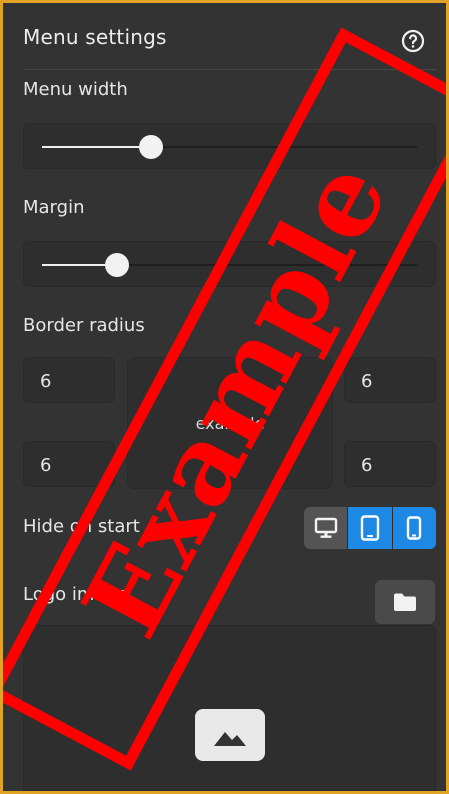 The width and height of the screenshot is (449, 794). I want to click on tablet-icon, so click(370, 528).